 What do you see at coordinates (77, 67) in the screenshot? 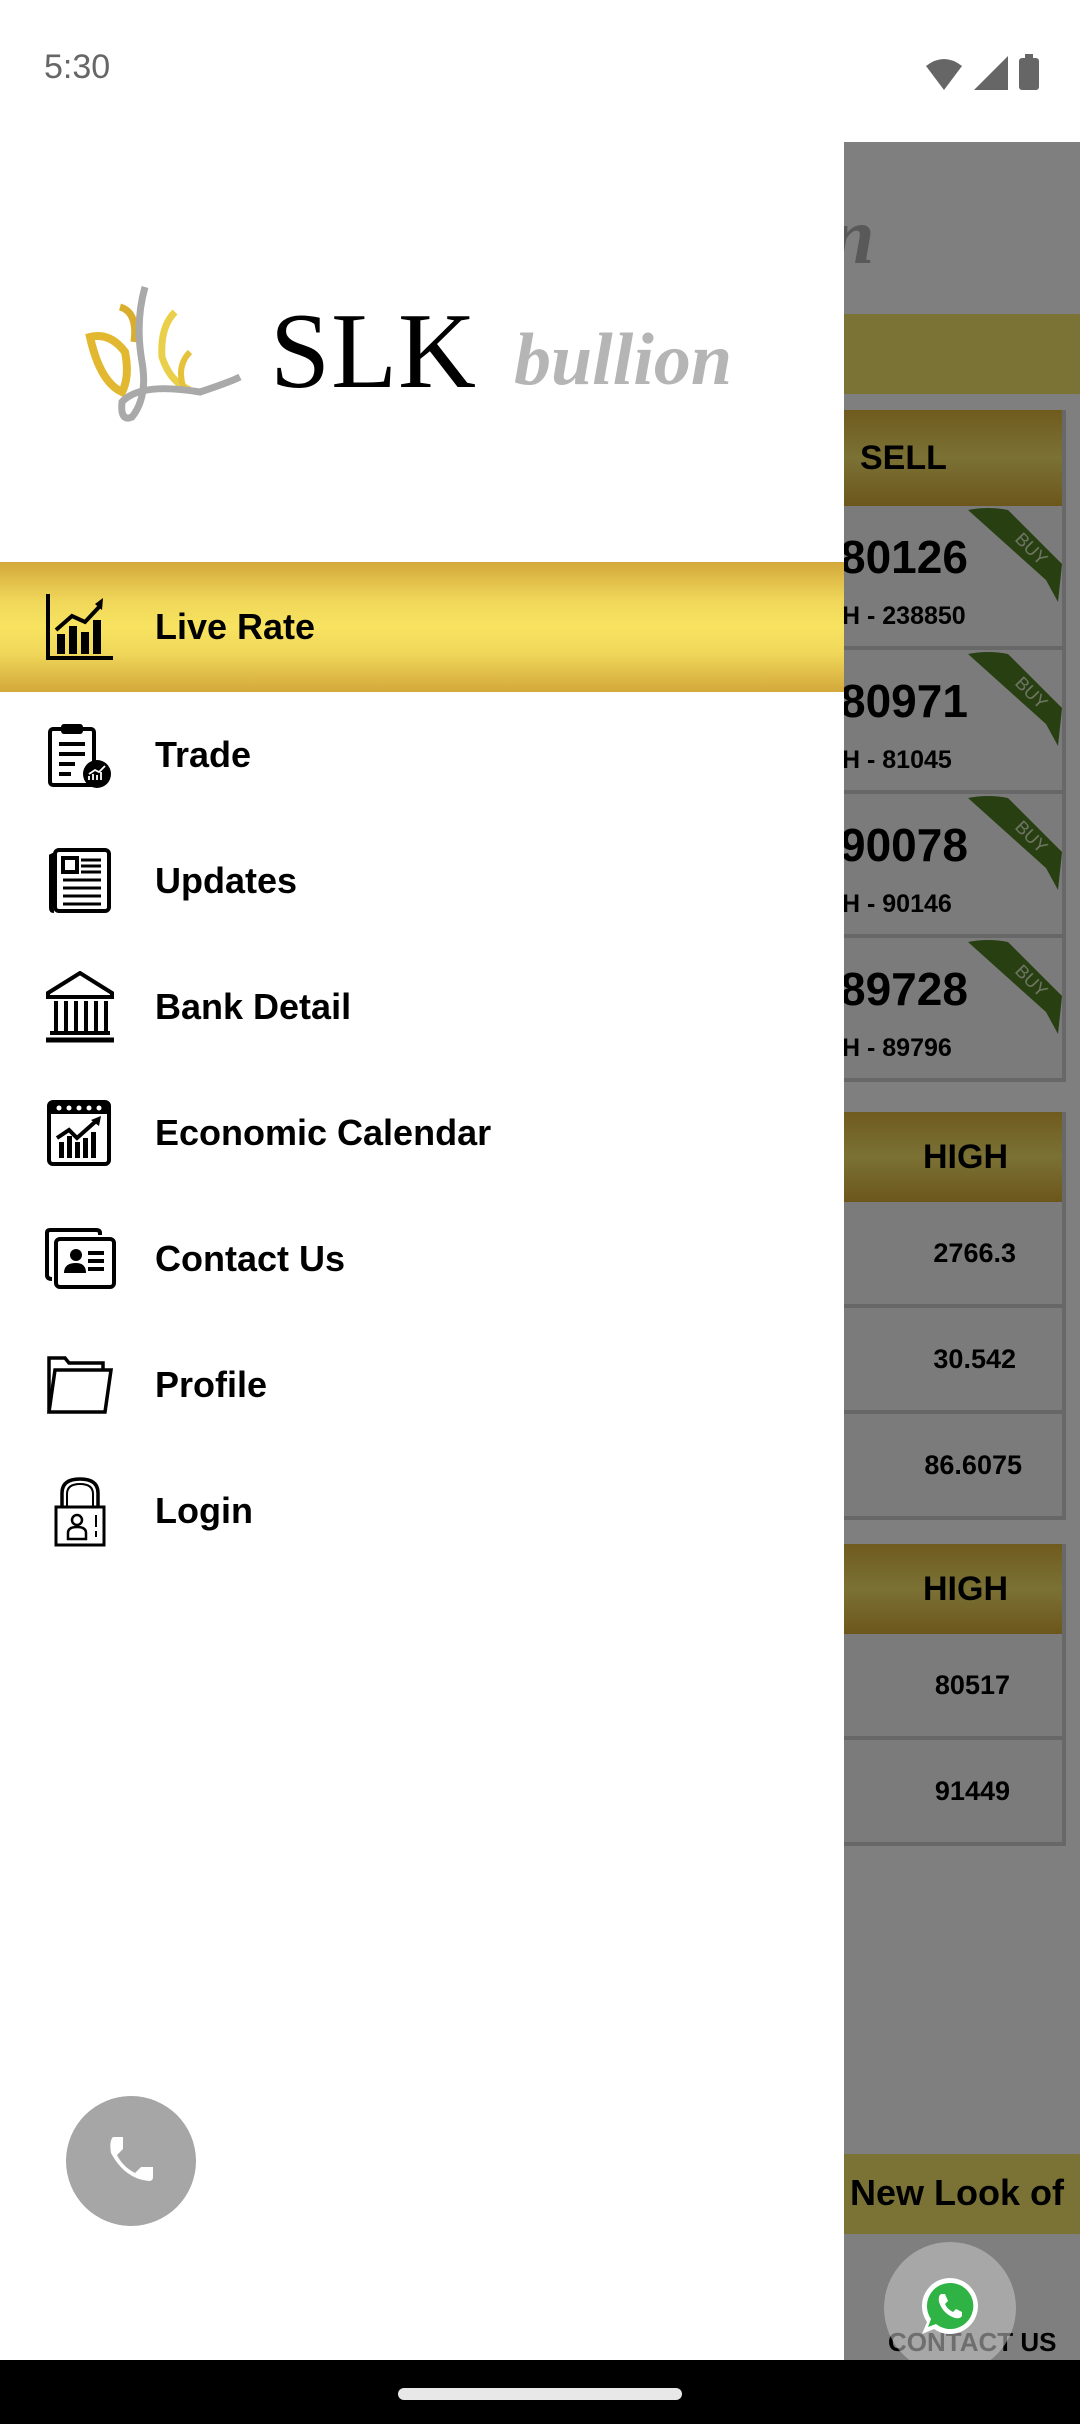
I see `status-time: 5:30` at bounding box center [77, 67].